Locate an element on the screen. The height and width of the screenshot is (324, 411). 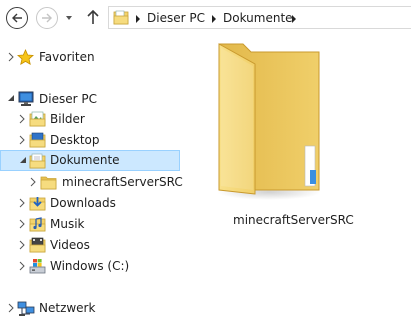
tree-item-minecraftserversrc: minecraftServerSRC is located at coordinates (91, 182).